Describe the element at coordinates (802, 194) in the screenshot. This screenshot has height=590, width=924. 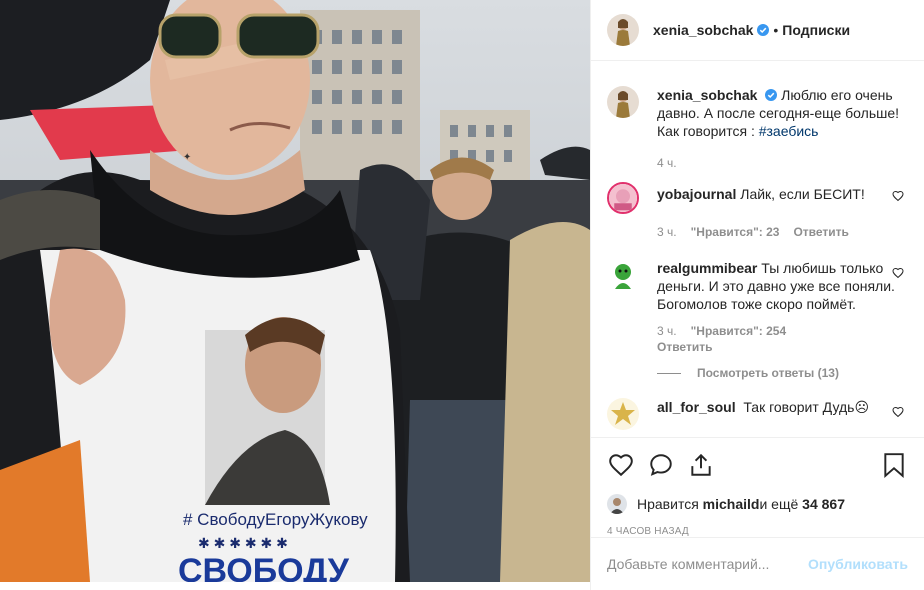
I see `comment-text: Лайк, если БЕСИТ!` at that location.